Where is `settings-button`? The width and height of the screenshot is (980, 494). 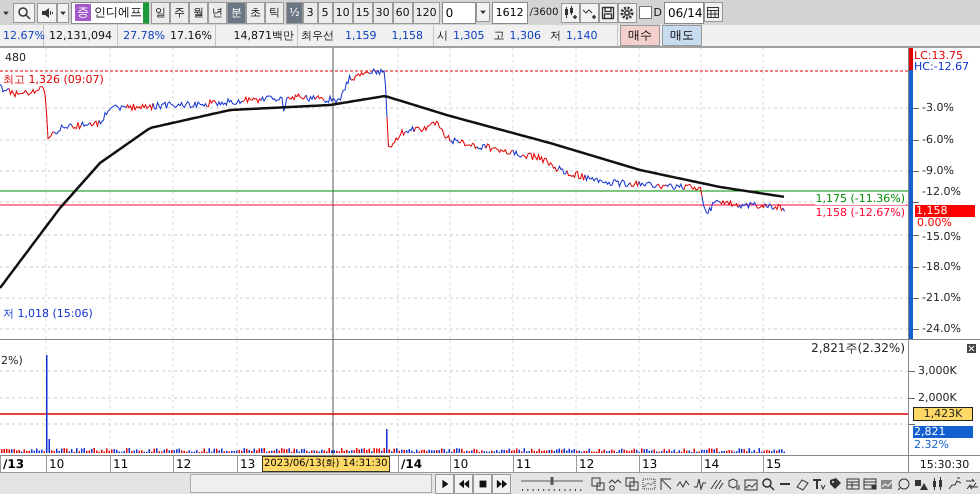 settings-button is located at coordinates (627, 12).